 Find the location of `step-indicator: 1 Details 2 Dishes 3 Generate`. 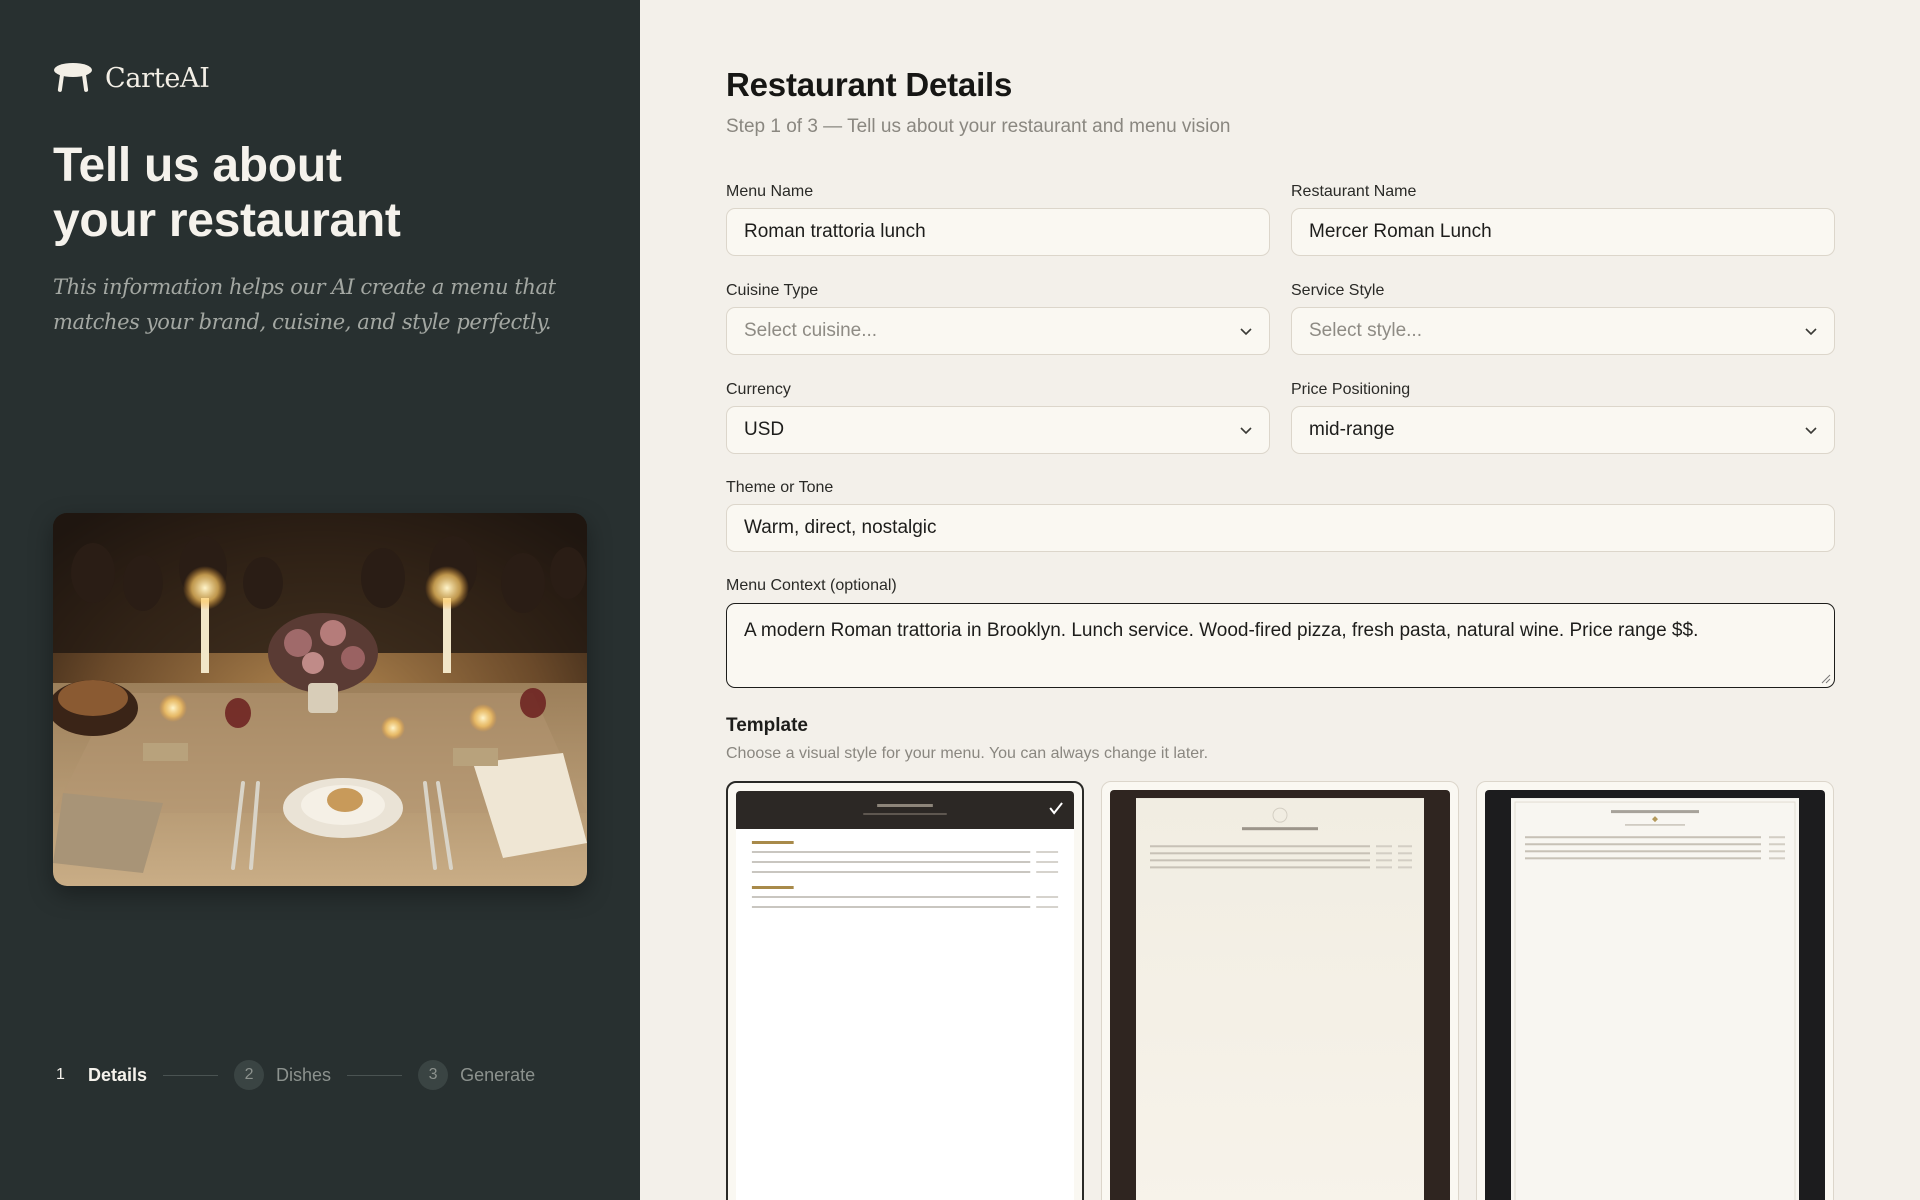

step-indicator: 1 Details 2 Dishes 3 Generate is located at coordinates (295, 1075).